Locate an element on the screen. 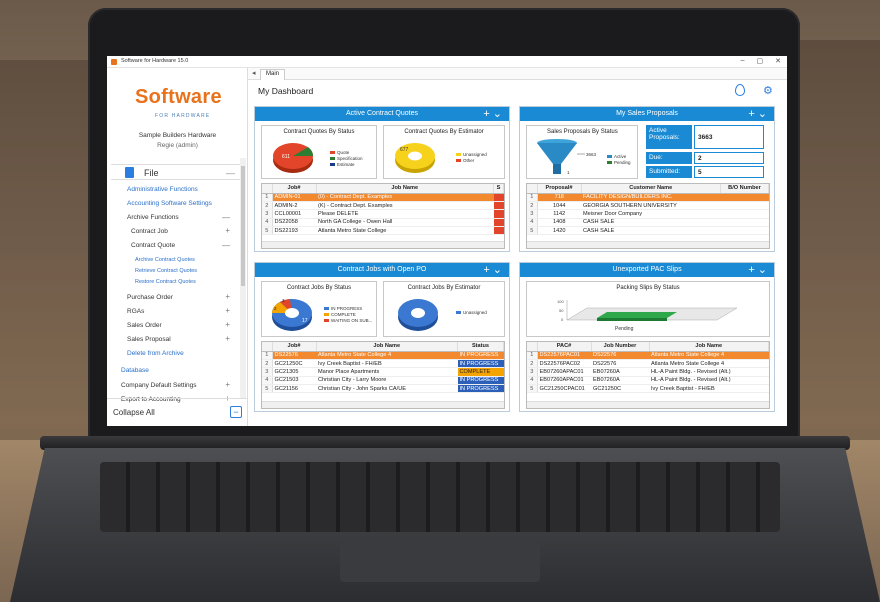  table-row: 2 1044 GEORGIA SOUTHERN UNIVERSITY is located at coordinates (648, 206).